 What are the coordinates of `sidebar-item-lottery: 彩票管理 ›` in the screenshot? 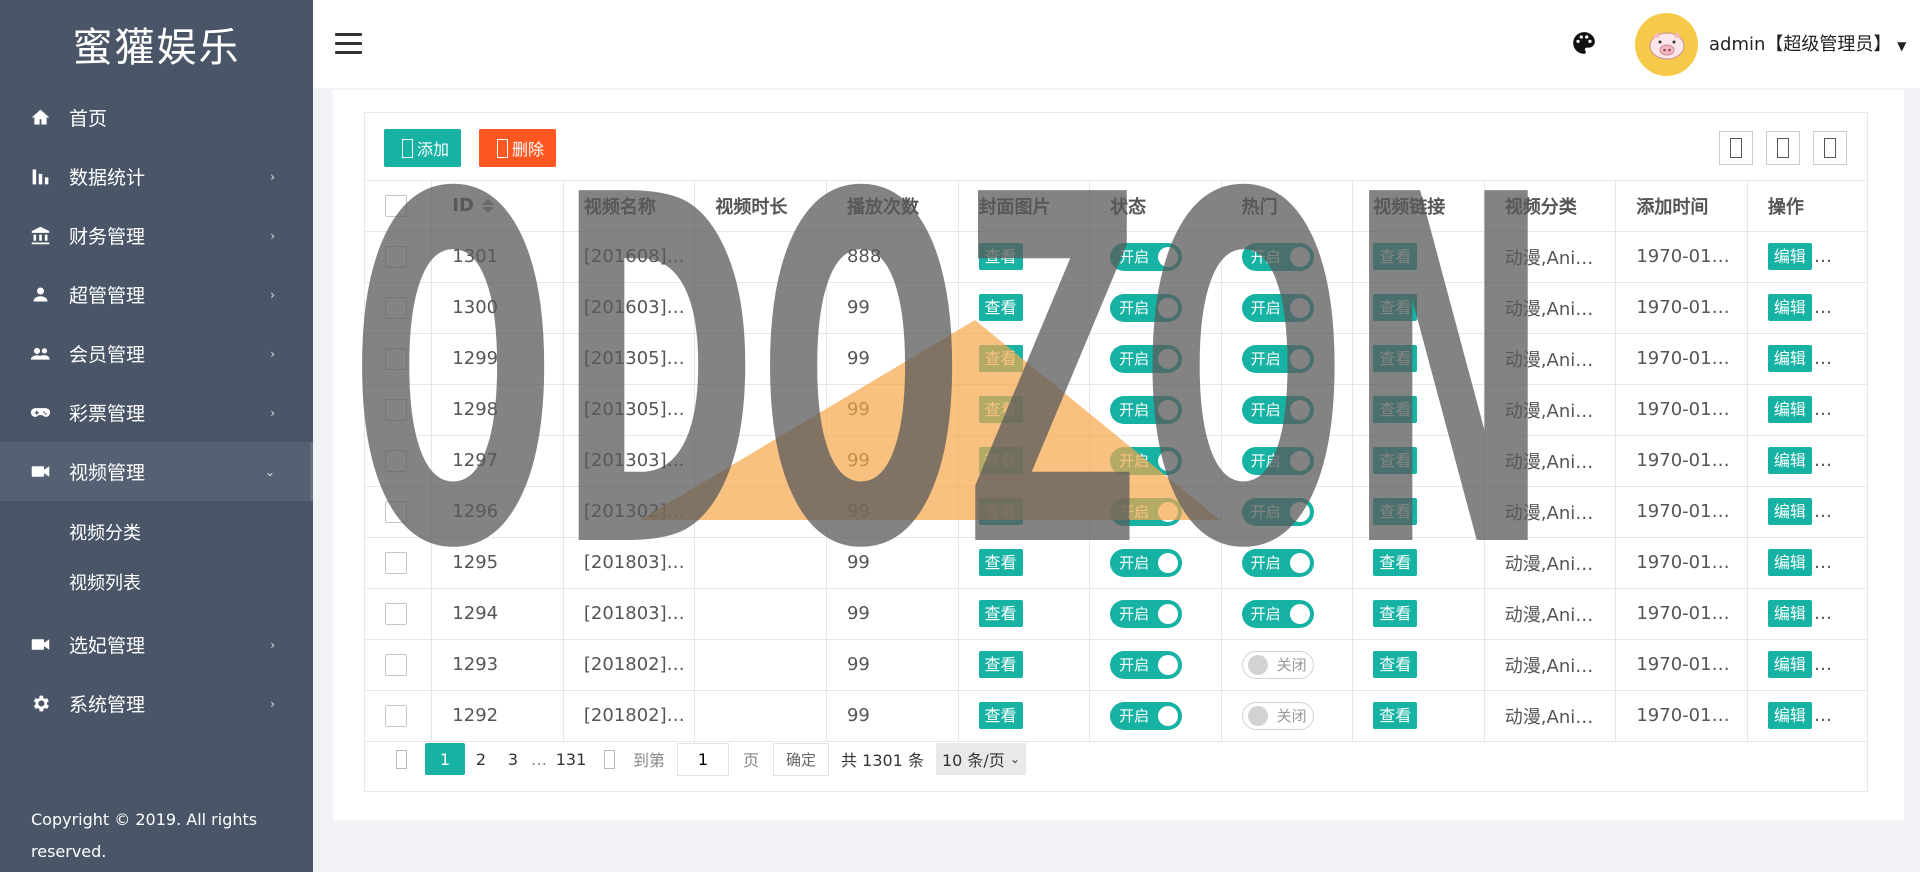 It's located at (156, 412).